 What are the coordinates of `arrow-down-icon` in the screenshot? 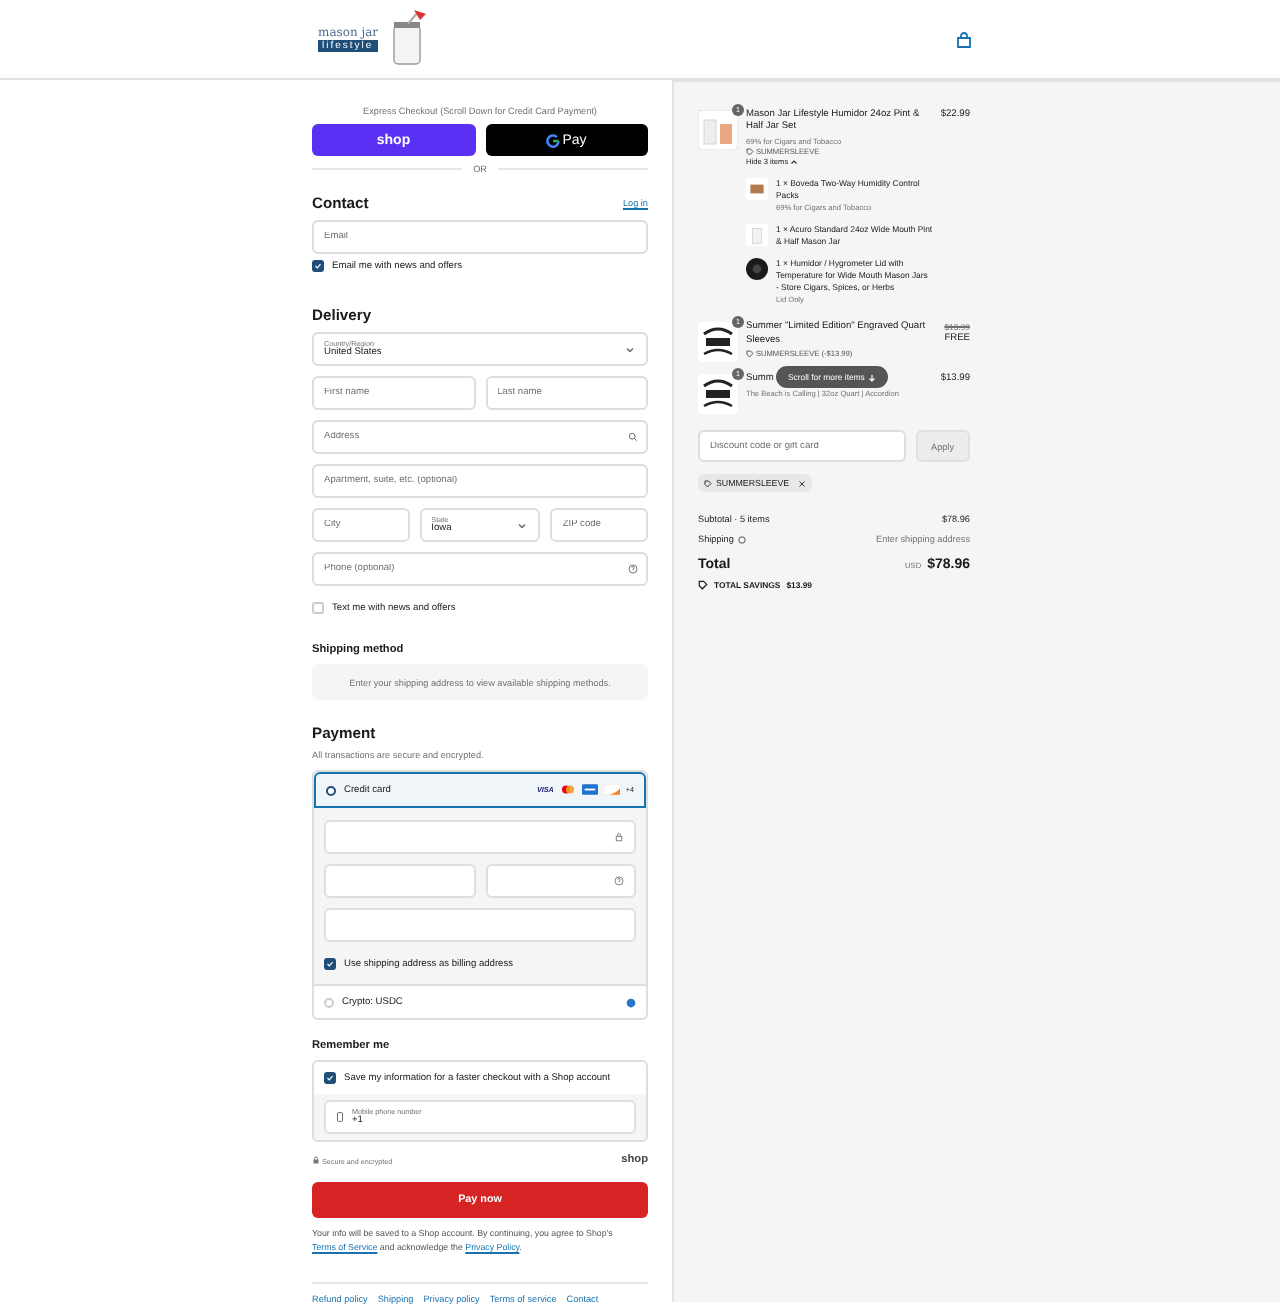 It's located at (872, 377).